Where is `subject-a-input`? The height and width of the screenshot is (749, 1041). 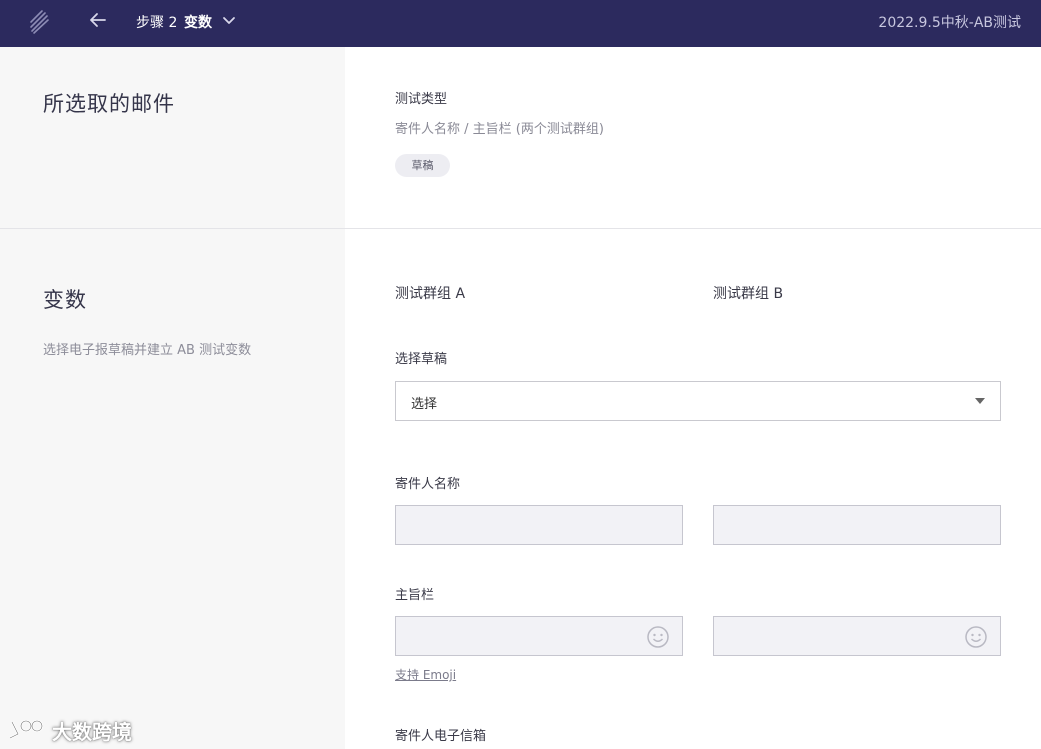 subject-a-input is located at coordinates (539, 636).